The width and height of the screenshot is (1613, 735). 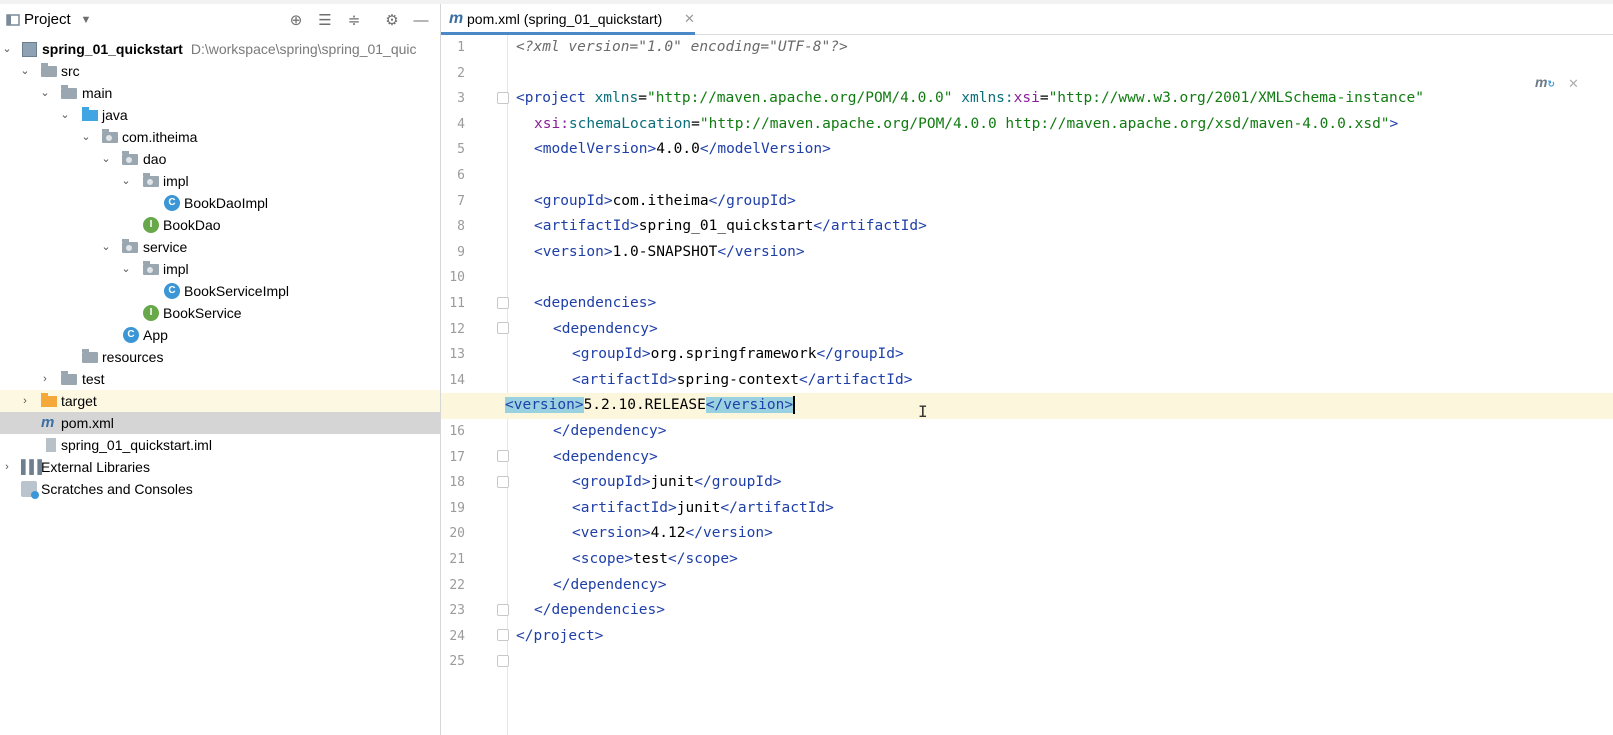 I want to click on tree-item-package-service: ⌄ service, so click(x=220, y=247).